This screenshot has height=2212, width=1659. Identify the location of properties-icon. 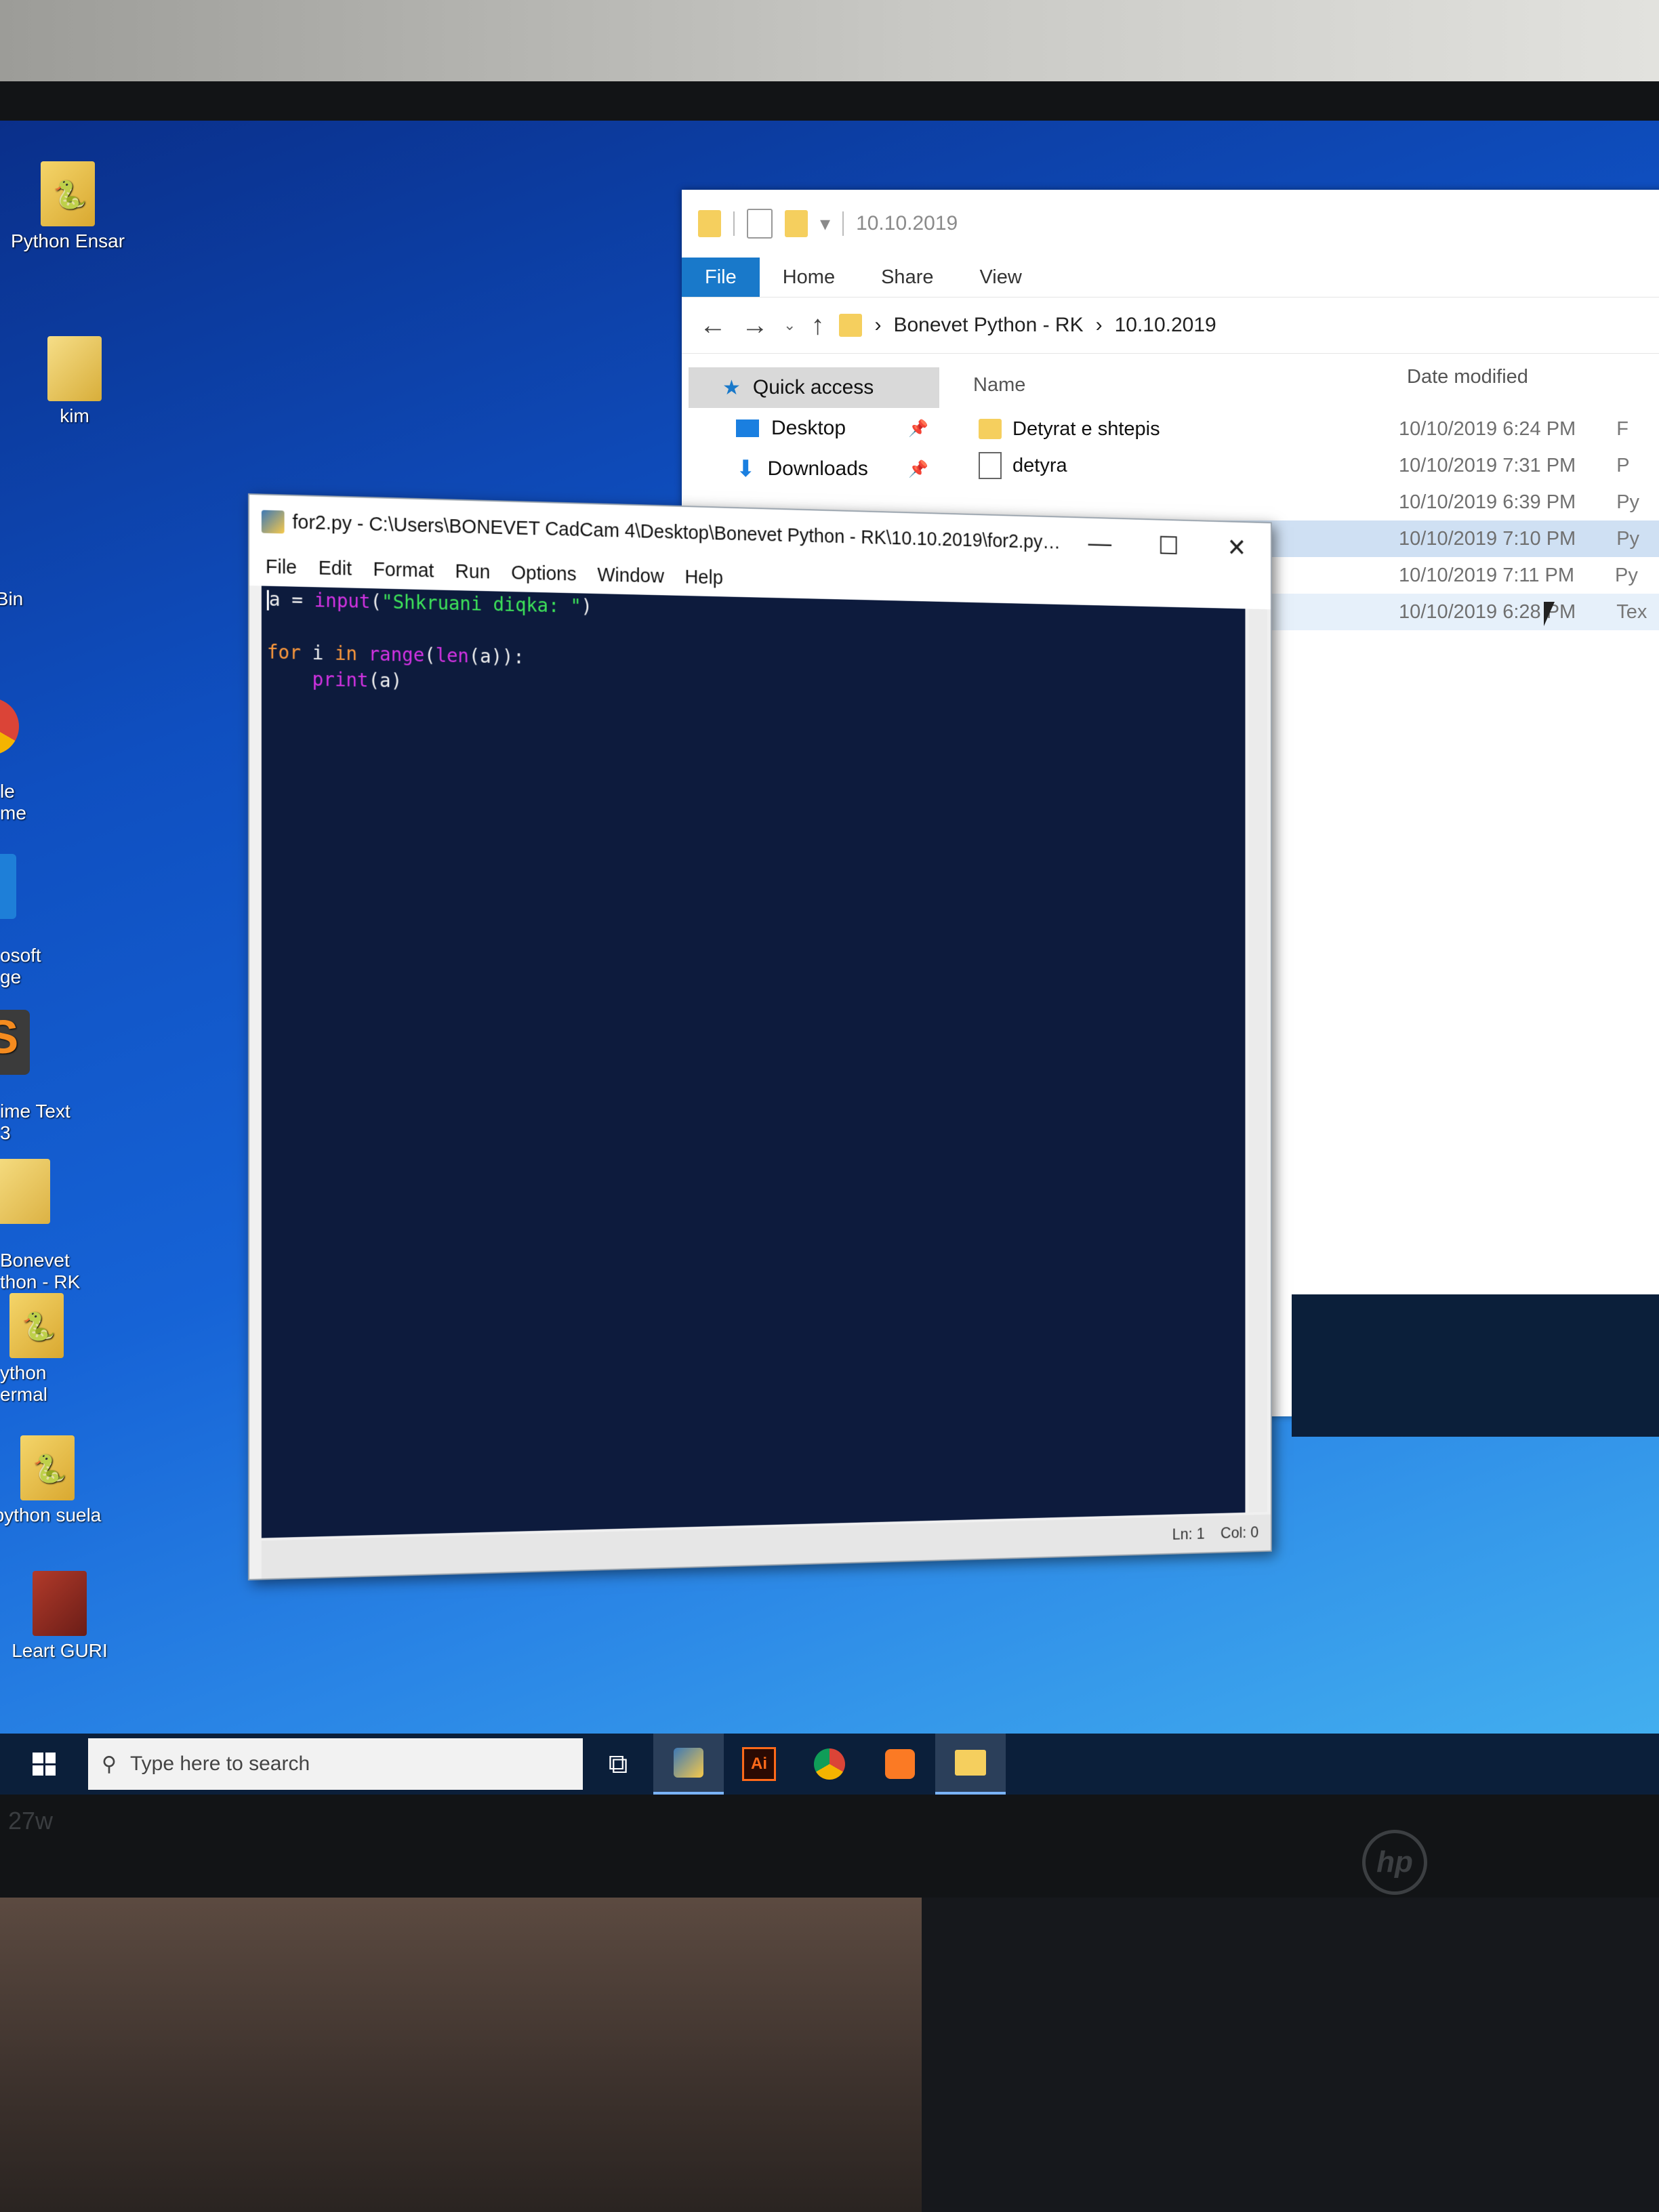
(760, 224).